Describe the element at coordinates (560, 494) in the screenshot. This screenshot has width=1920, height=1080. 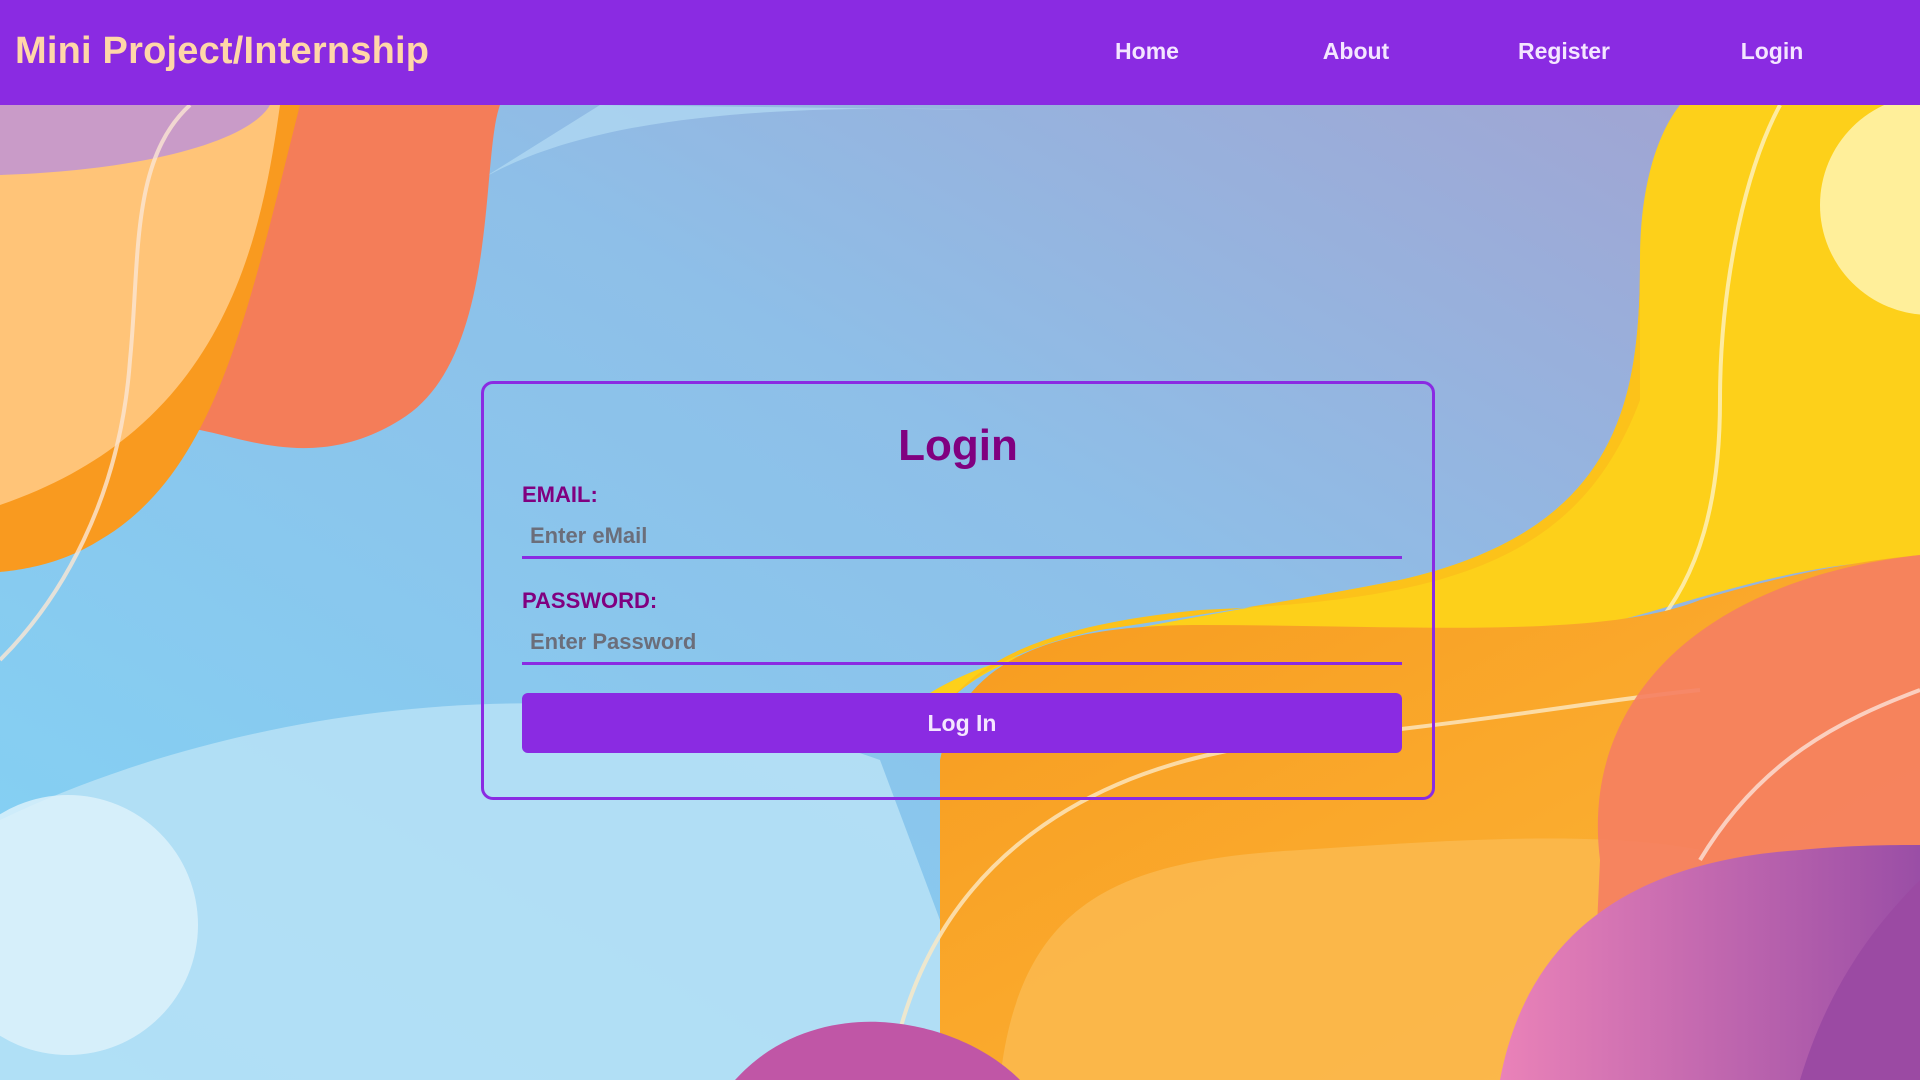
I see `email-label: EMAIL:` at that location.